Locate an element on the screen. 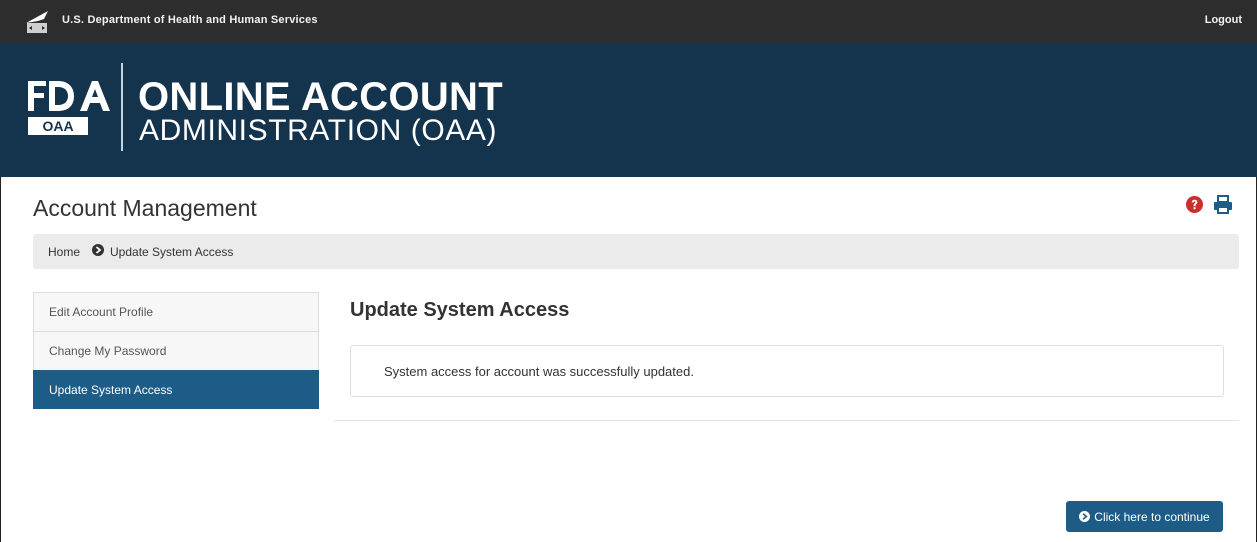 This screenshot has width=1257, height=542. divider is located at coordinates (786, 420).